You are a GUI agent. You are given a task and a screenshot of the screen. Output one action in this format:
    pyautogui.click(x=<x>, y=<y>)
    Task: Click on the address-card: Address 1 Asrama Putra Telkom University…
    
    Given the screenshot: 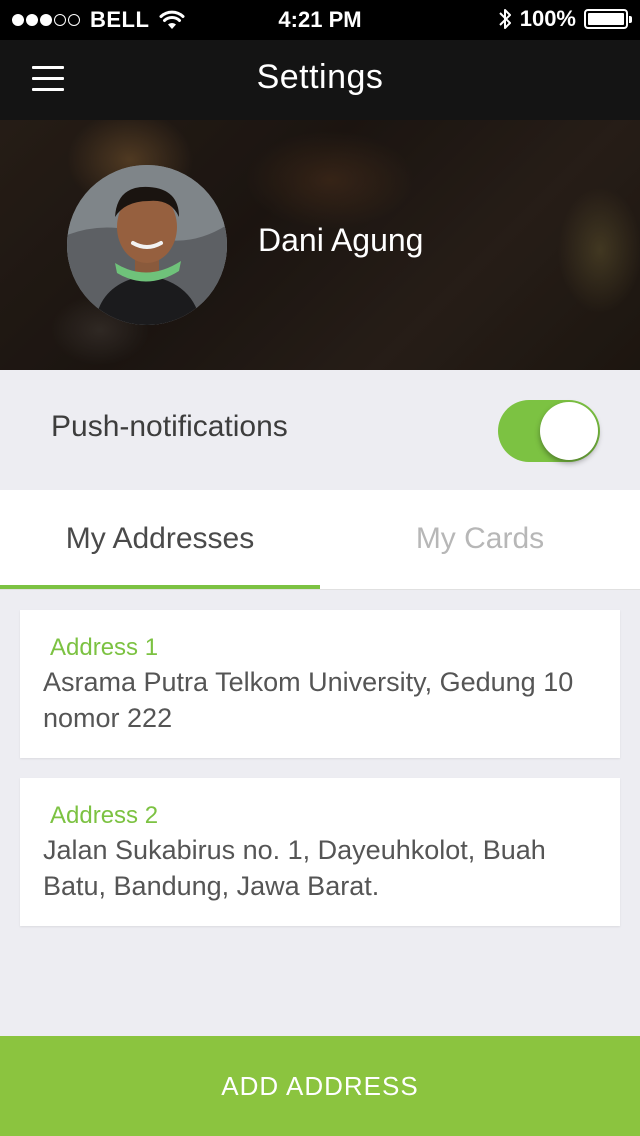 What is the action you would take?
    pyautogui.click(x=320, y=684)
    